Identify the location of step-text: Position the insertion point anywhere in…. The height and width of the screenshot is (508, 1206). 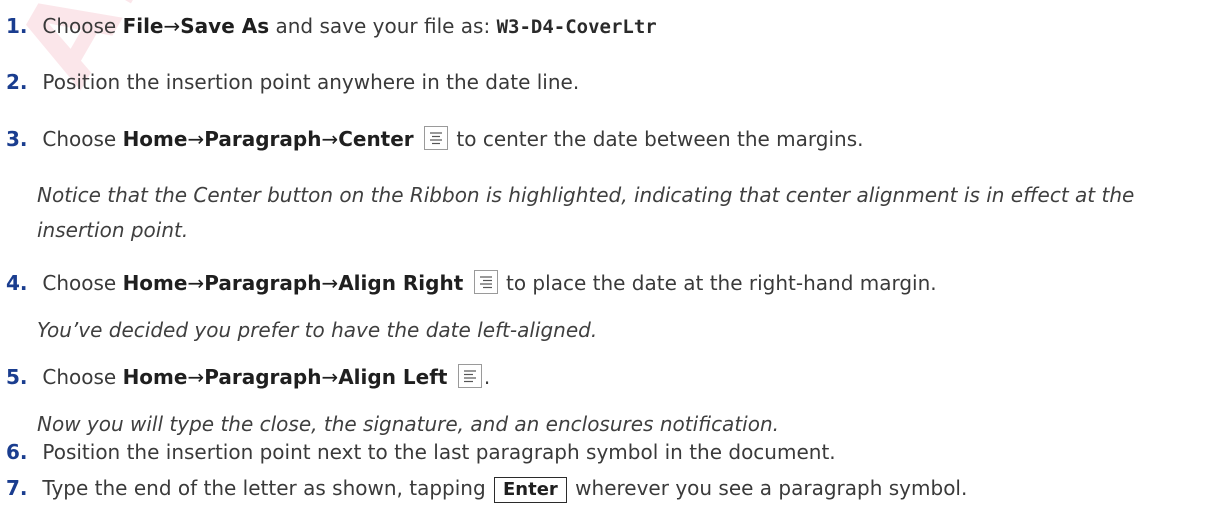
(311, 82).